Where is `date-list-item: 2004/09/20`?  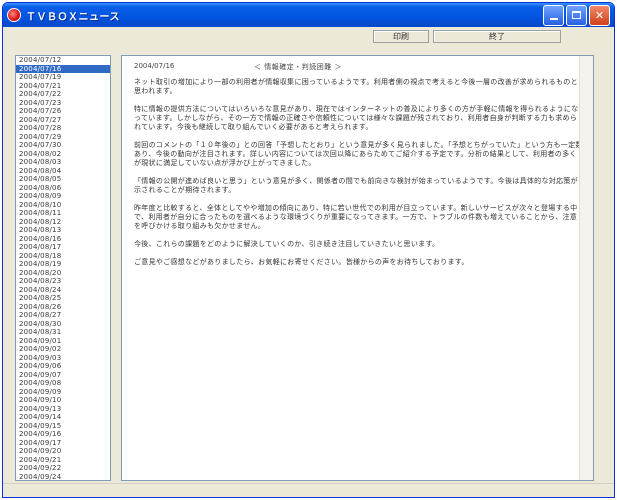
date-list-item: 2004/09/20 is located at coordinates (63, 451).